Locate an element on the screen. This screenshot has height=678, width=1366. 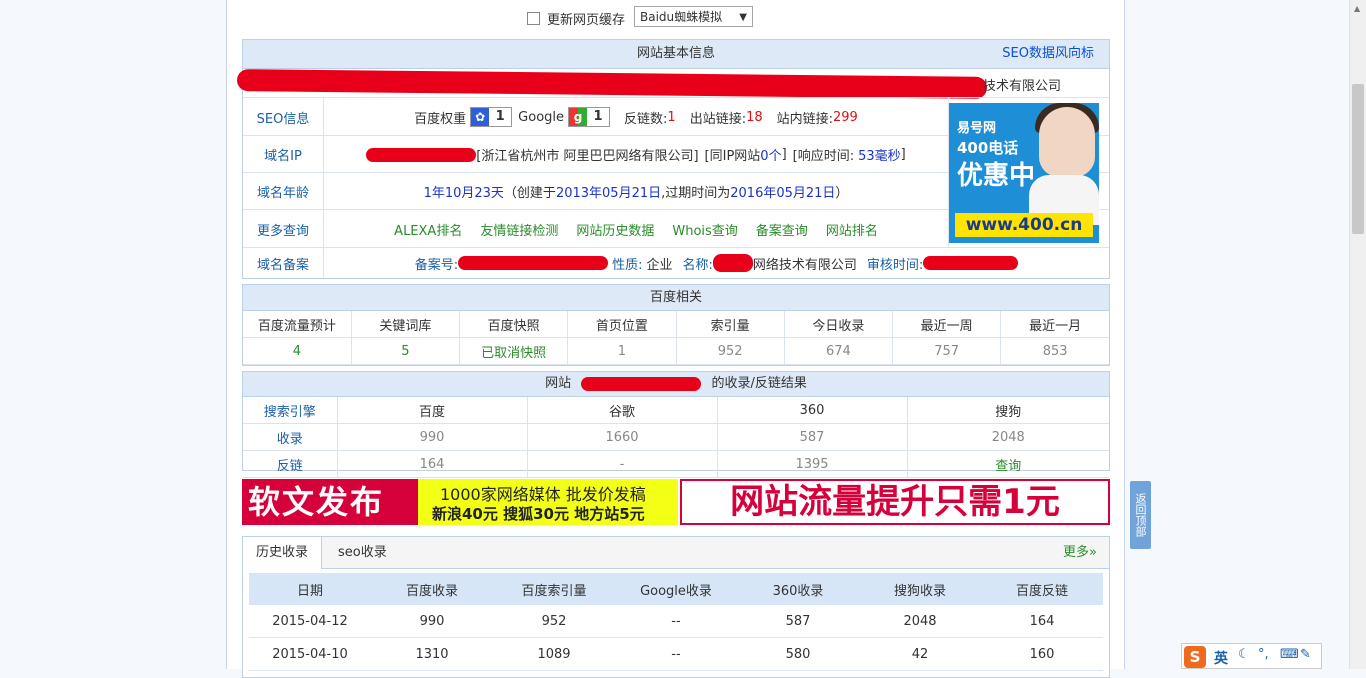
refresh-cache-checkbox is located at coordinates (533, 18).